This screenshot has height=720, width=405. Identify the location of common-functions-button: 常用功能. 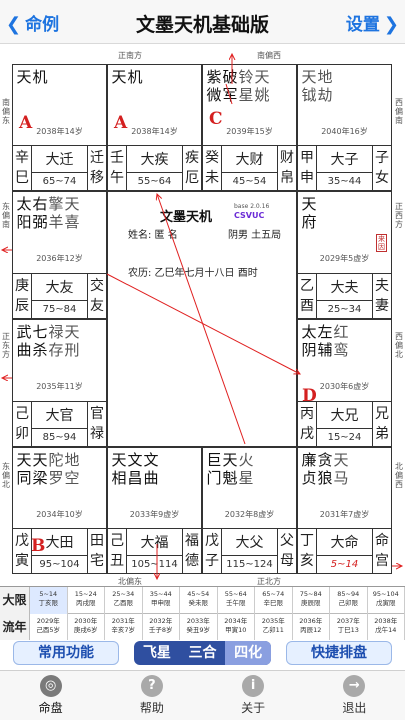
(66, 653).